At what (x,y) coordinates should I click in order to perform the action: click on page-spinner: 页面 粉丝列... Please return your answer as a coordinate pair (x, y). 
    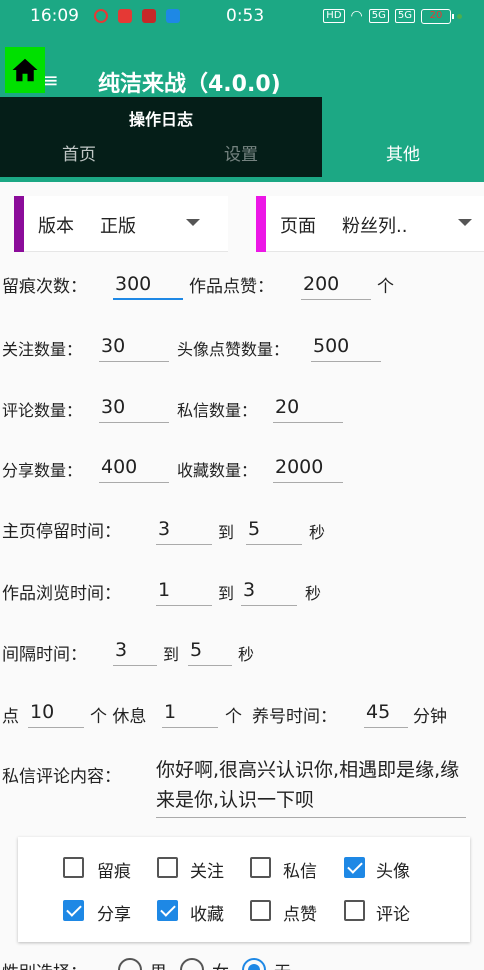
    Looking at the image, I should click on (370, 224).